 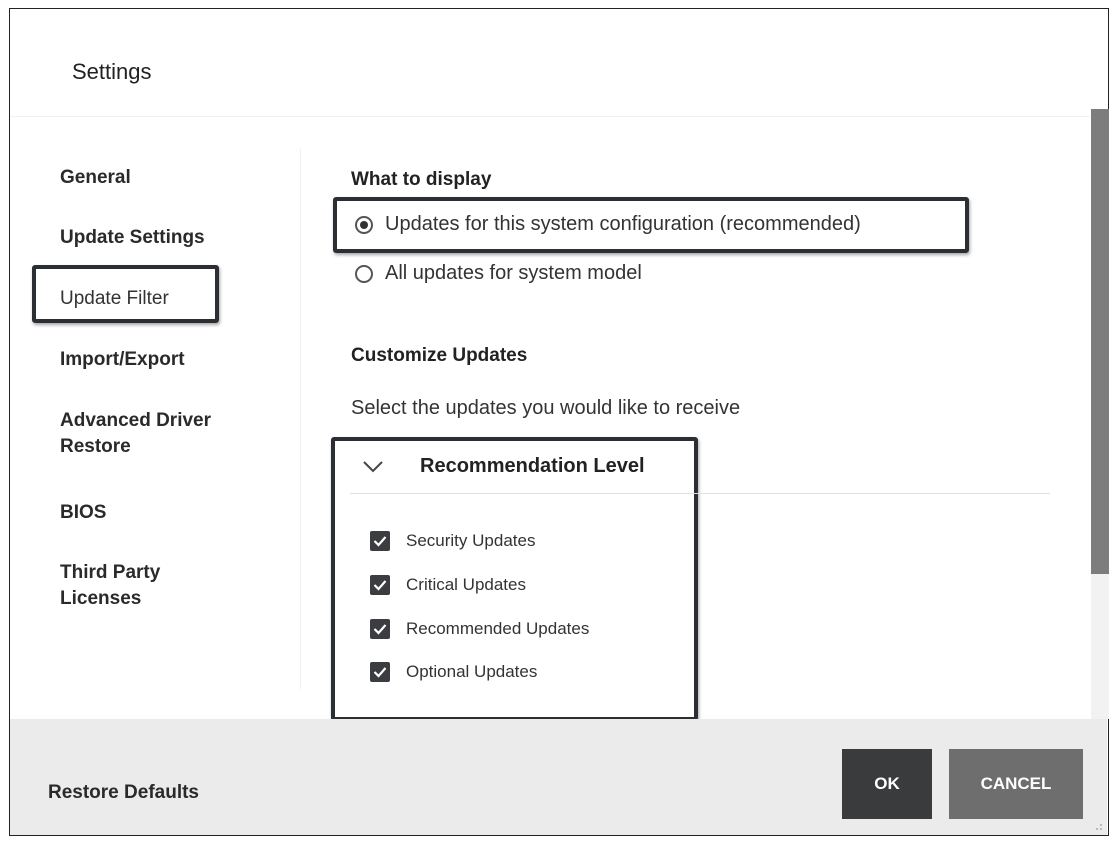 I want to click on checkbox-label: Optional Updates, so click(x=472, y=671).